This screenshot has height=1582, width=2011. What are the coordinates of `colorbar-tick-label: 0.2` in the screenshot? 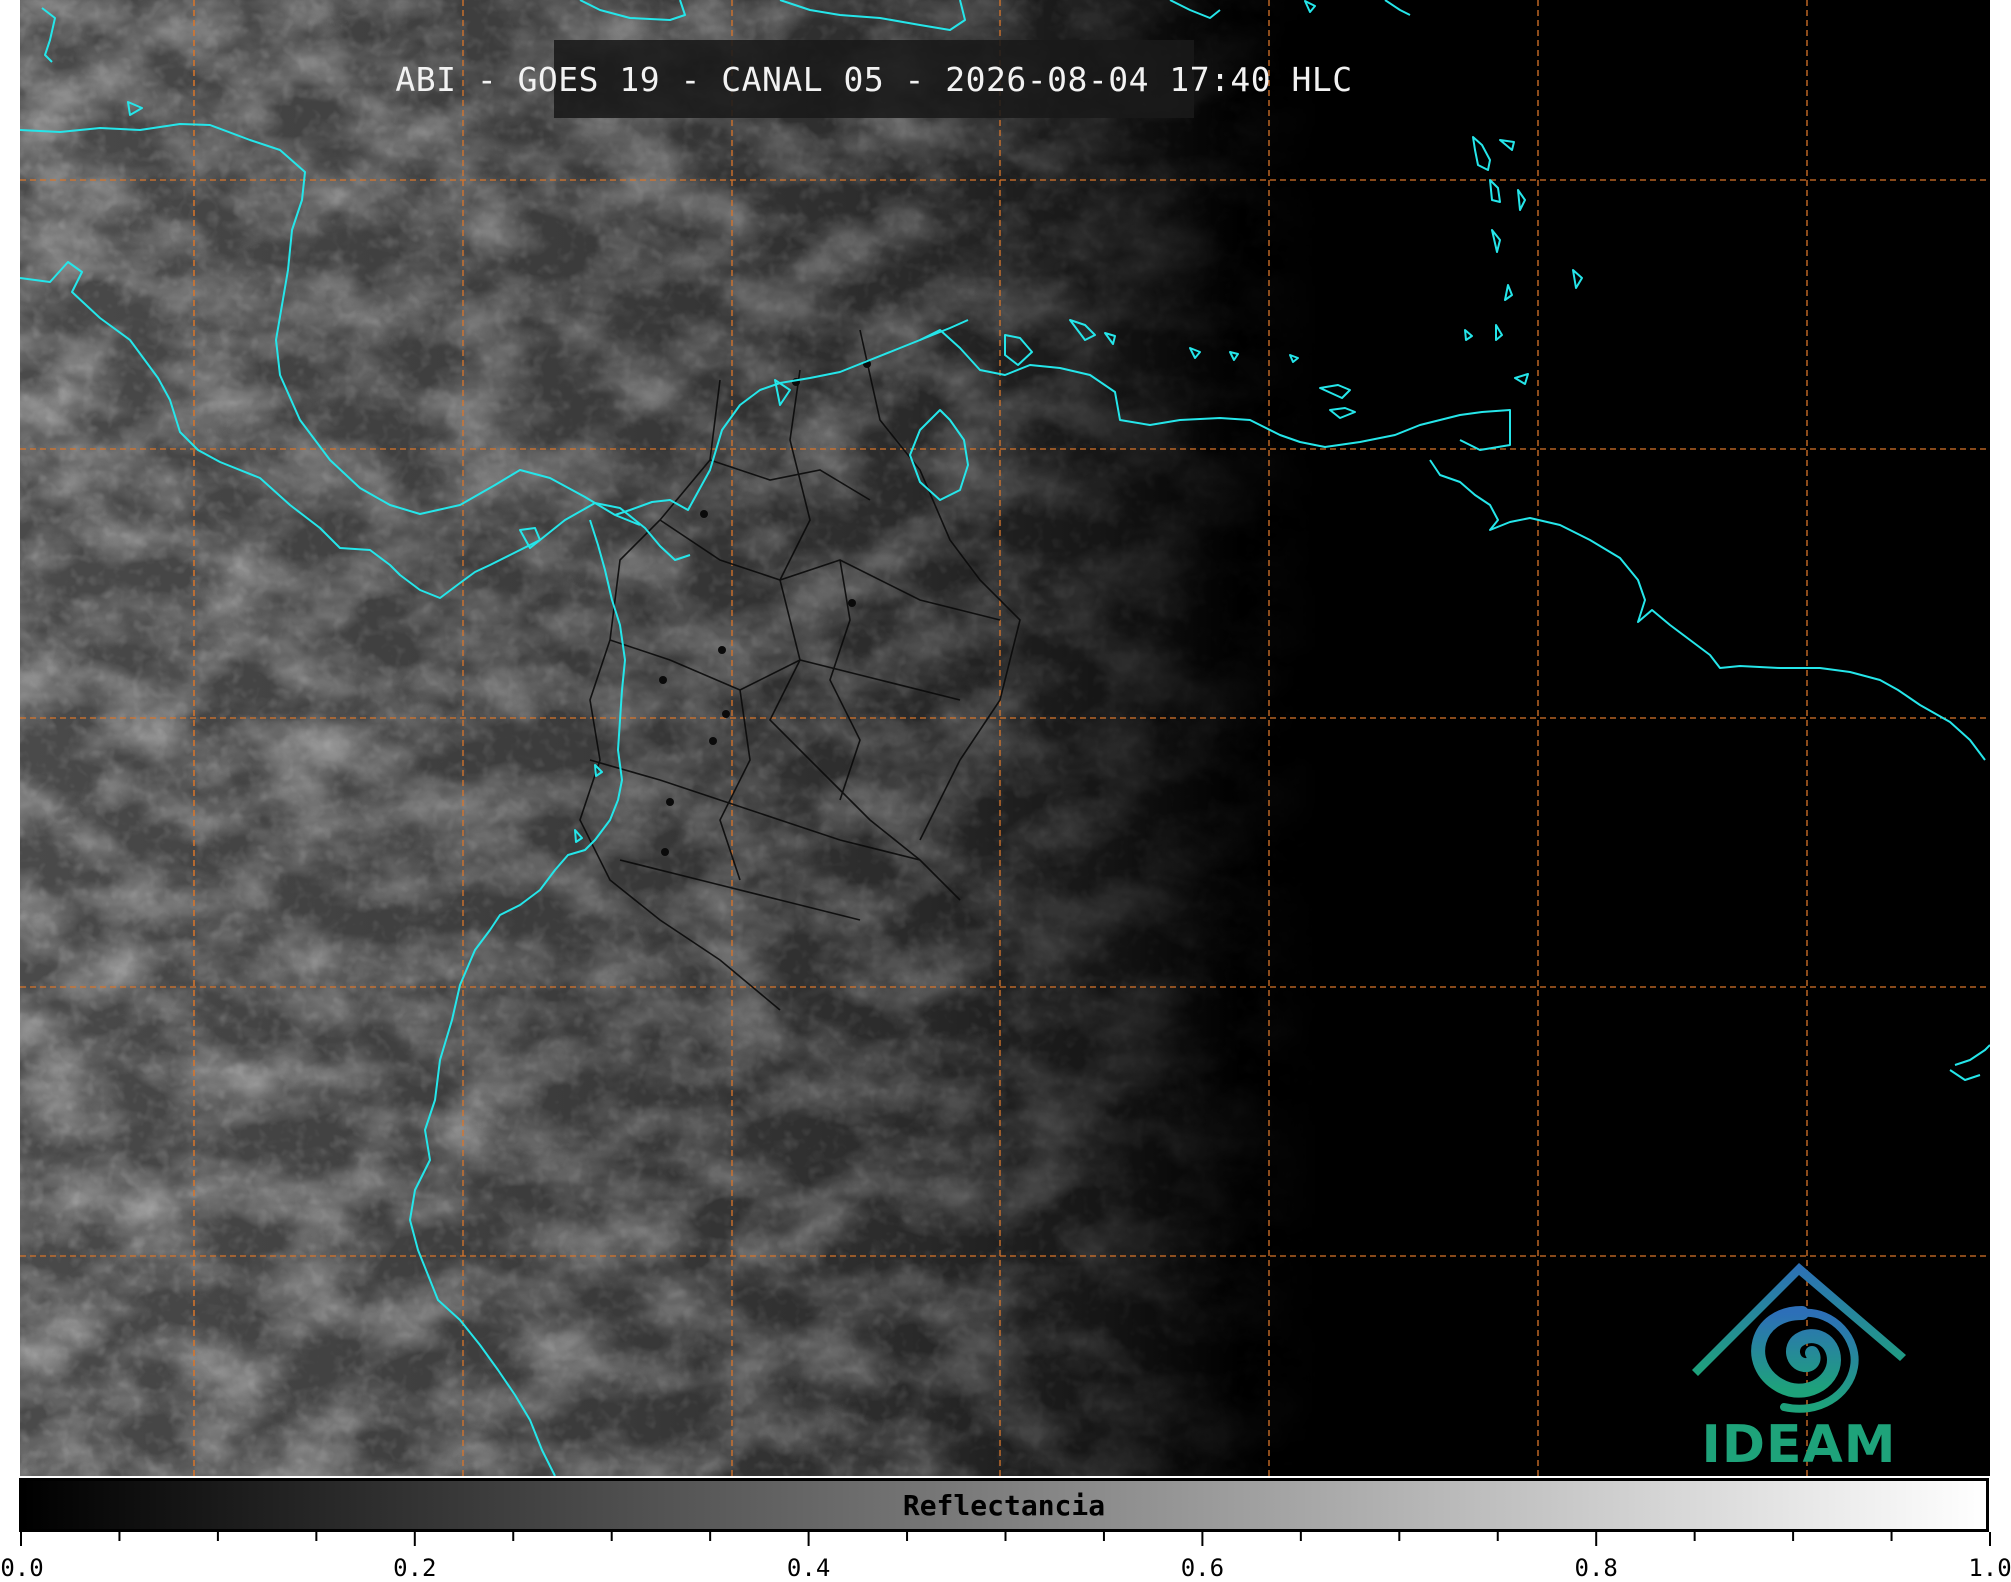 It's located at (415, 1568).